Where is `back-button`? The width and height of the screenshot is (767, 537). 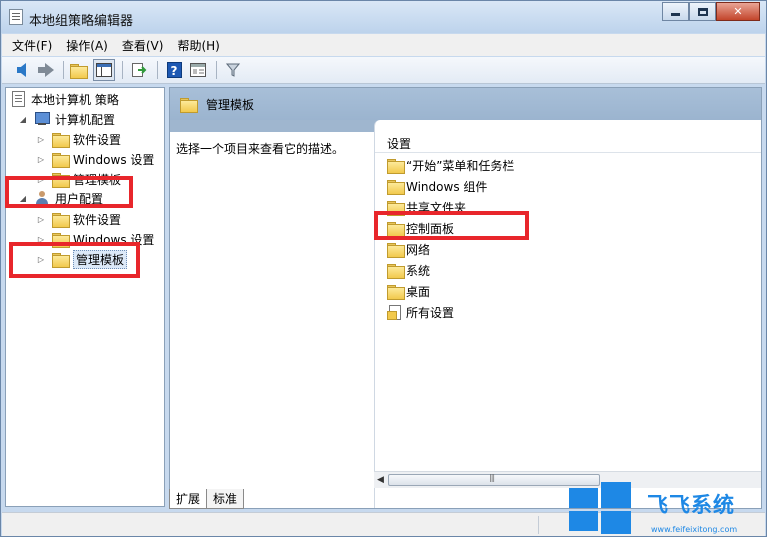 back-button is located at coordinates (21, 70).